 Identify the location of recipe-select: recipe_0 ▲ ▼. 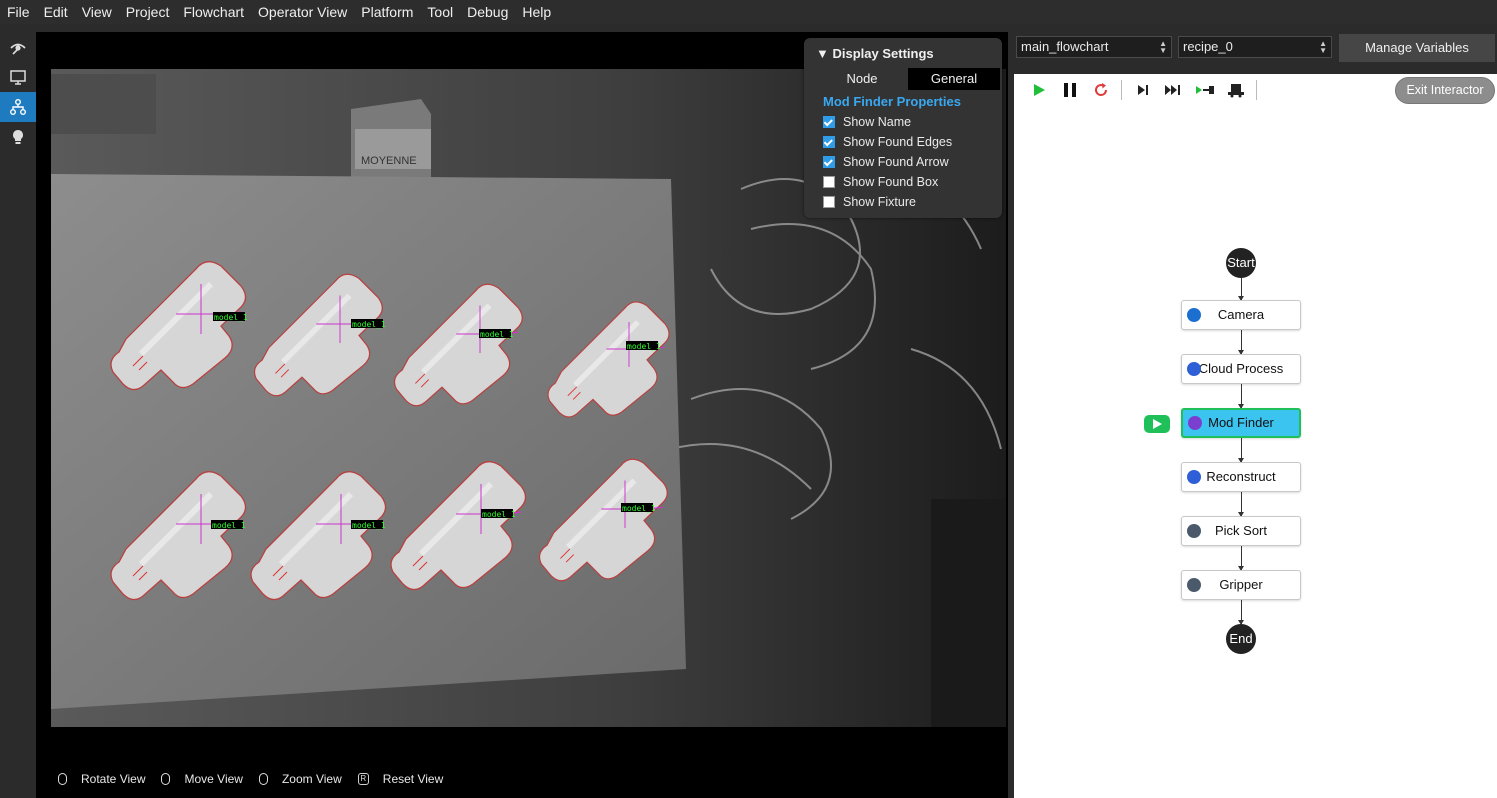
(1255, 47).